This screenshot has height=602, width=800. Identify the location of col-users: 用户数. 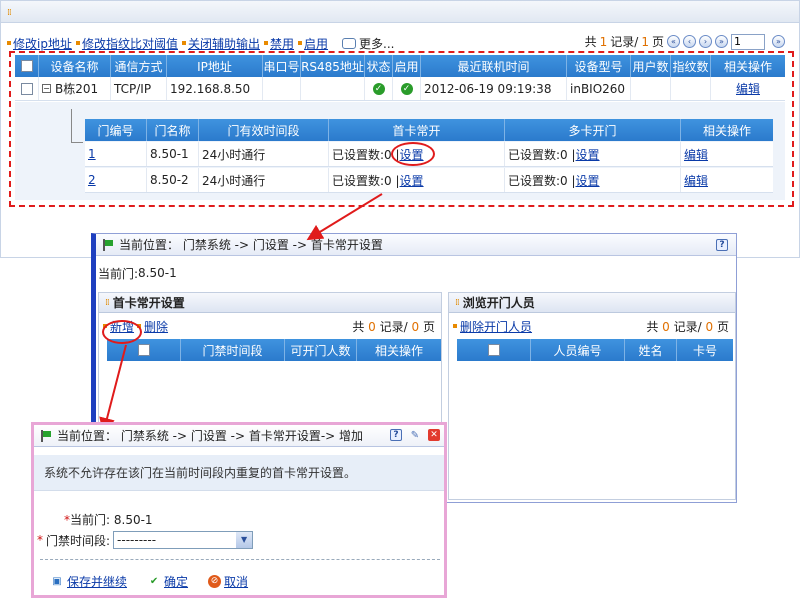
(651, 66).